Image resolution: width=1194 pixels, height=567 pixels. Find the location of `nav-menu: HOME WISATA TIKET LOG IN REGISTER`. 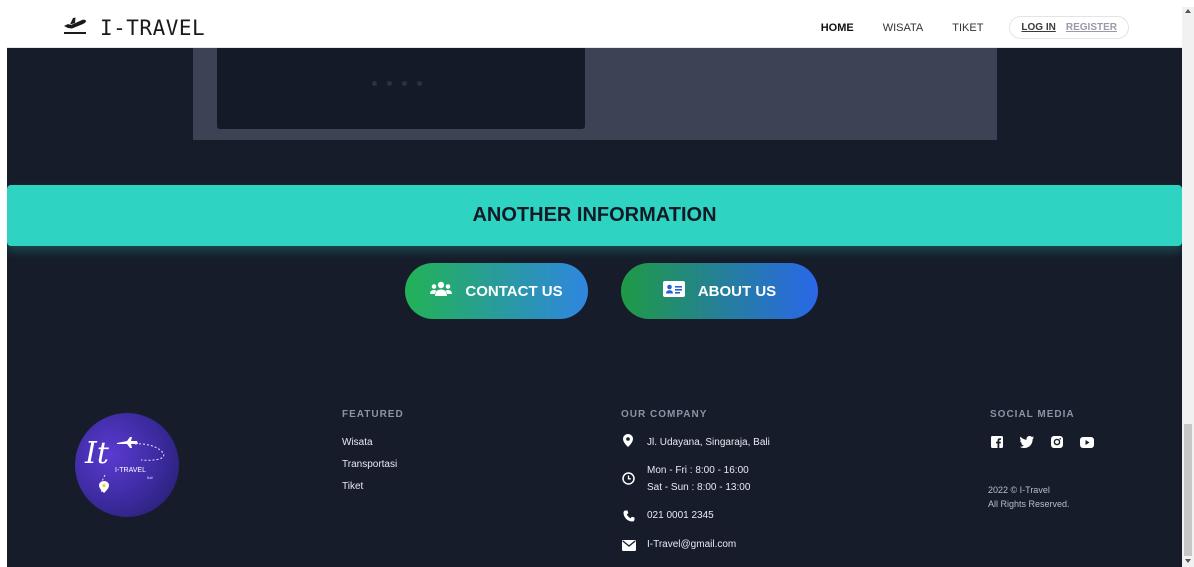

nav-menu: HOME WISATA TIKET LOG IN REGISTER is located at coordinates (975, 27).